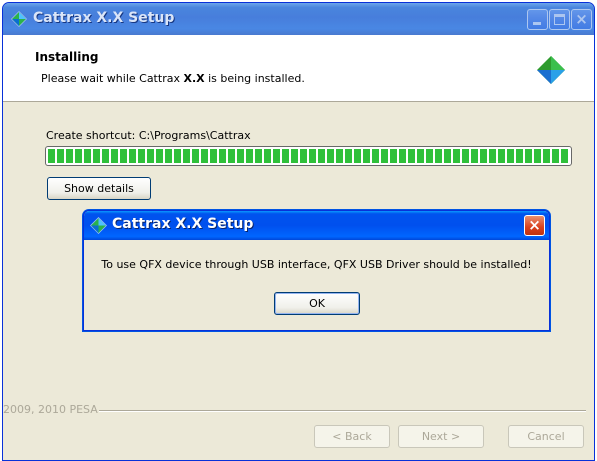 This screenshot has width=597, height=461. What do you see at coordinates (254, 78) in the screenshot?
I see `subtitle-suffix: is being installed.` at bounding box center [254, 78].